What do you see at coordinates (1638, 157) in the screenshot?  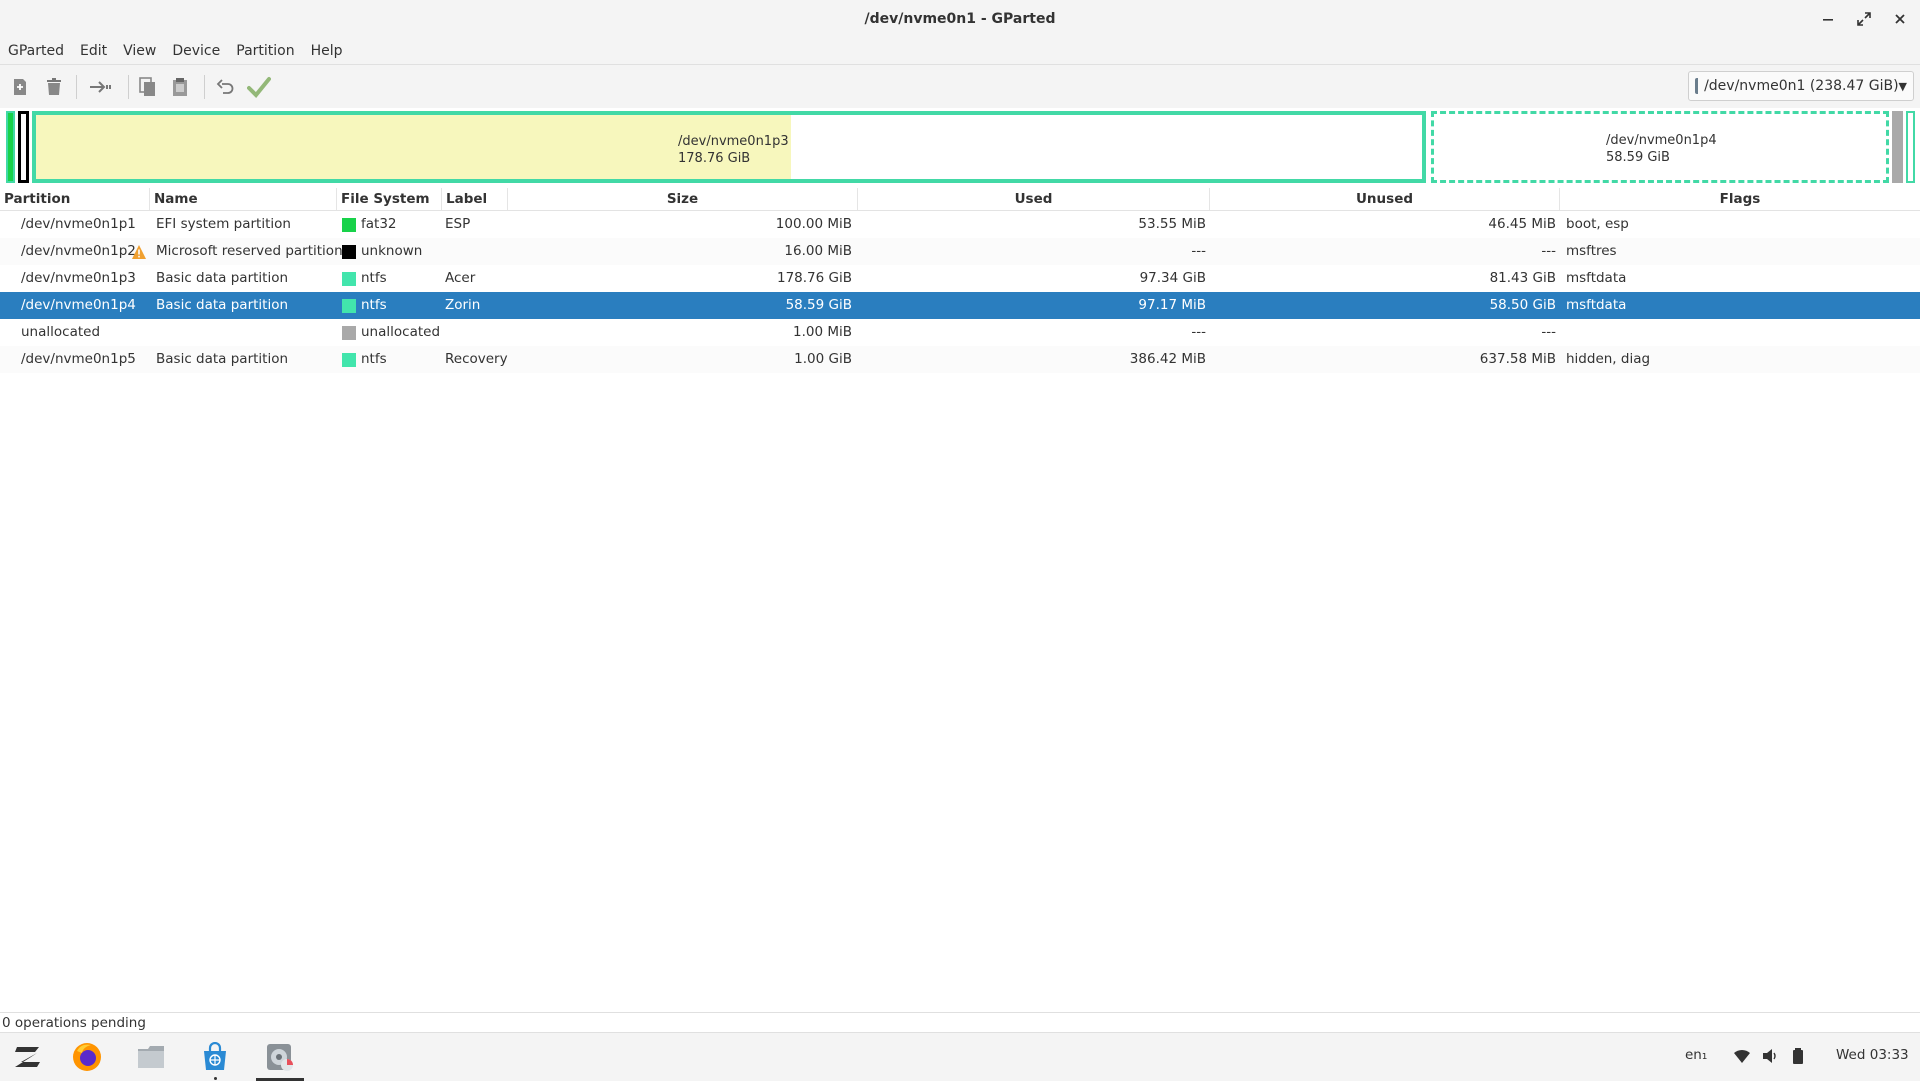 I see `disk-map-partition-size: 58.59 GiB` at bounding box center [1638, 157].